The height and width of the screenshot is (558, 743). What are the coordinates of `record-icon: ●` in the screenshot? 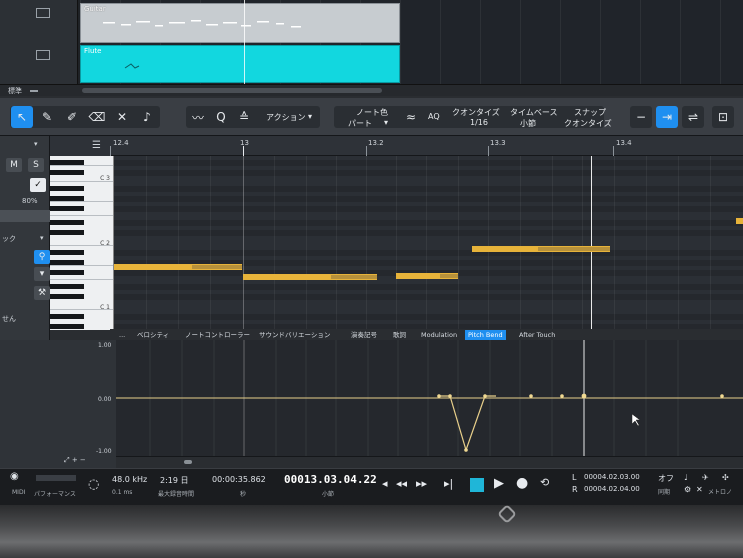 It's located at (522, 483).